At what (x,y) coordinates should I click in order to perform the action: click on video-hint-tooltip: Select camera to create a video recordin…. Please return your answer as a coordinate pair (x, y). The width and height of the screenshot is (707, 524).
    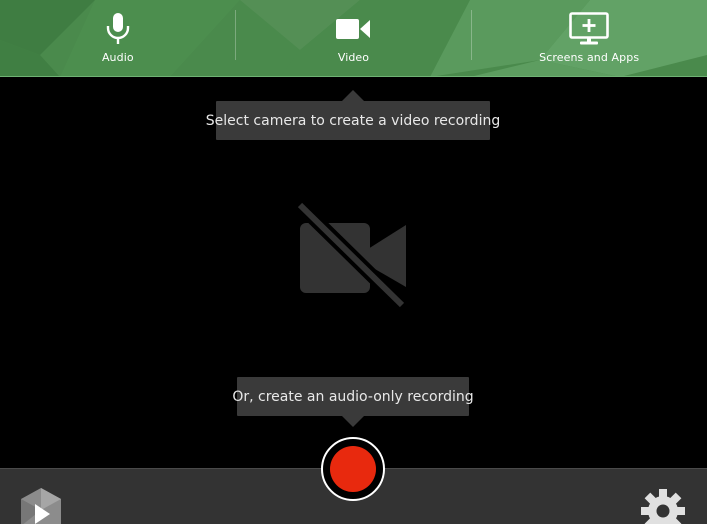
    Looking at the image, I should click on (353, 115).